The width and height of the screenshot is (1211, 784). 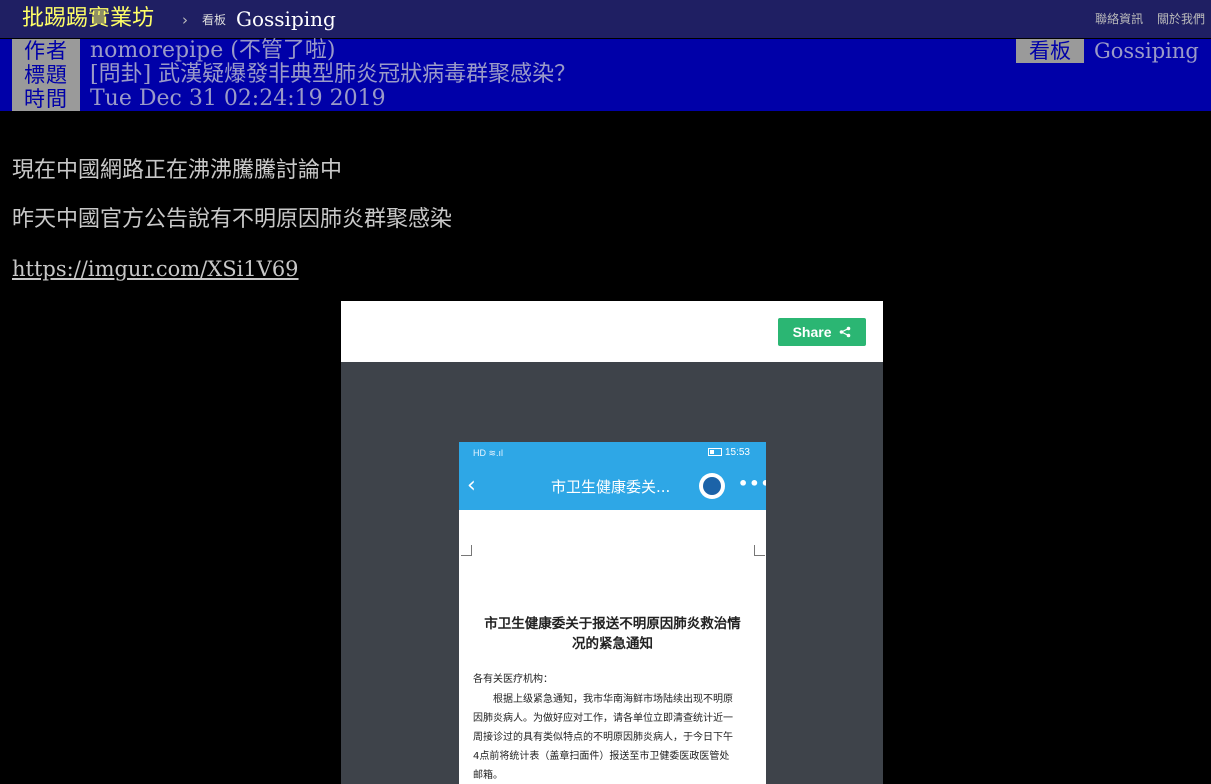 I want to click on phone-nav-bar: ‹ 市卫生健康委关... •••, so click(x=612, y=487).